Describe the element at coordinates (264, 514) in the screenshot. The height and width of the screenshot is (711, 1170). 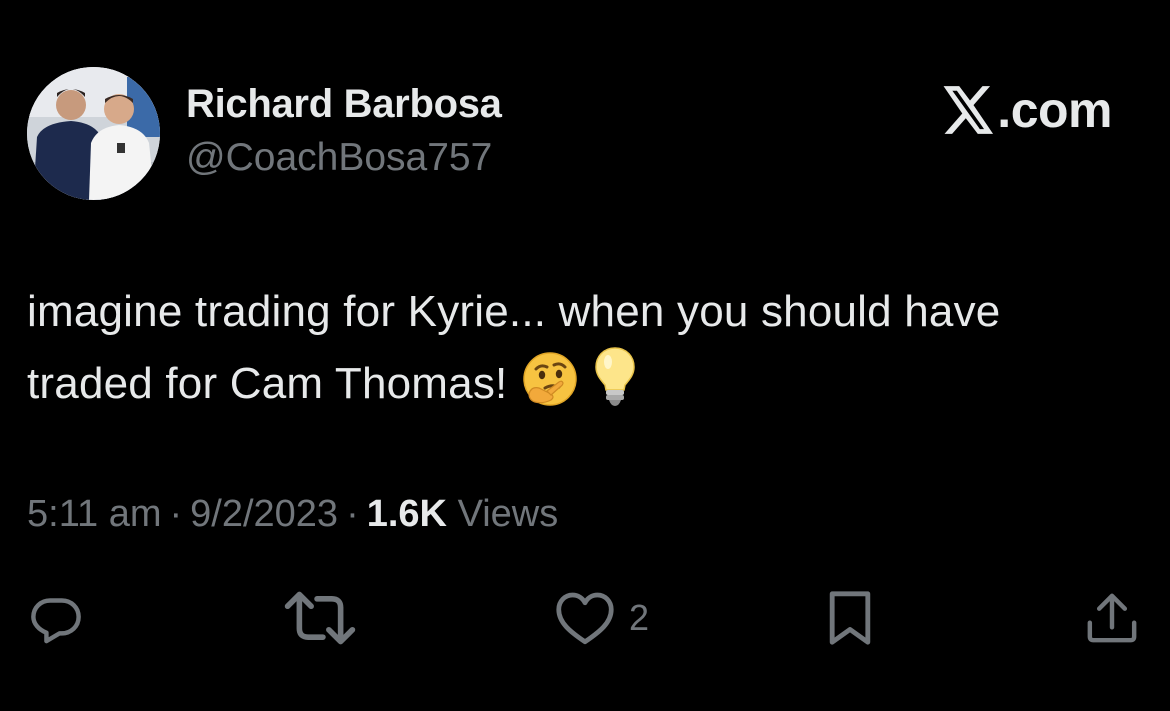
I see `tweet-date: 9/2/2023` at that location.